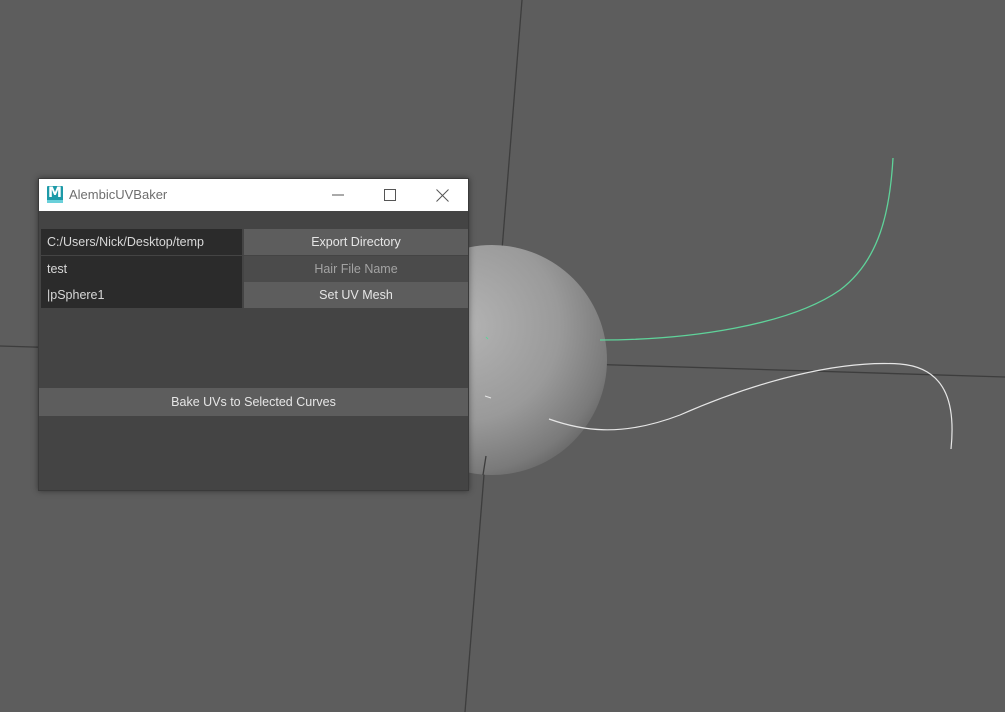 Image resolution: width=1005 pixels, height=712 pixels. Describe the element at coordinates (141, 295) in the screenshot. I see `uv-mesh-field` at that location.